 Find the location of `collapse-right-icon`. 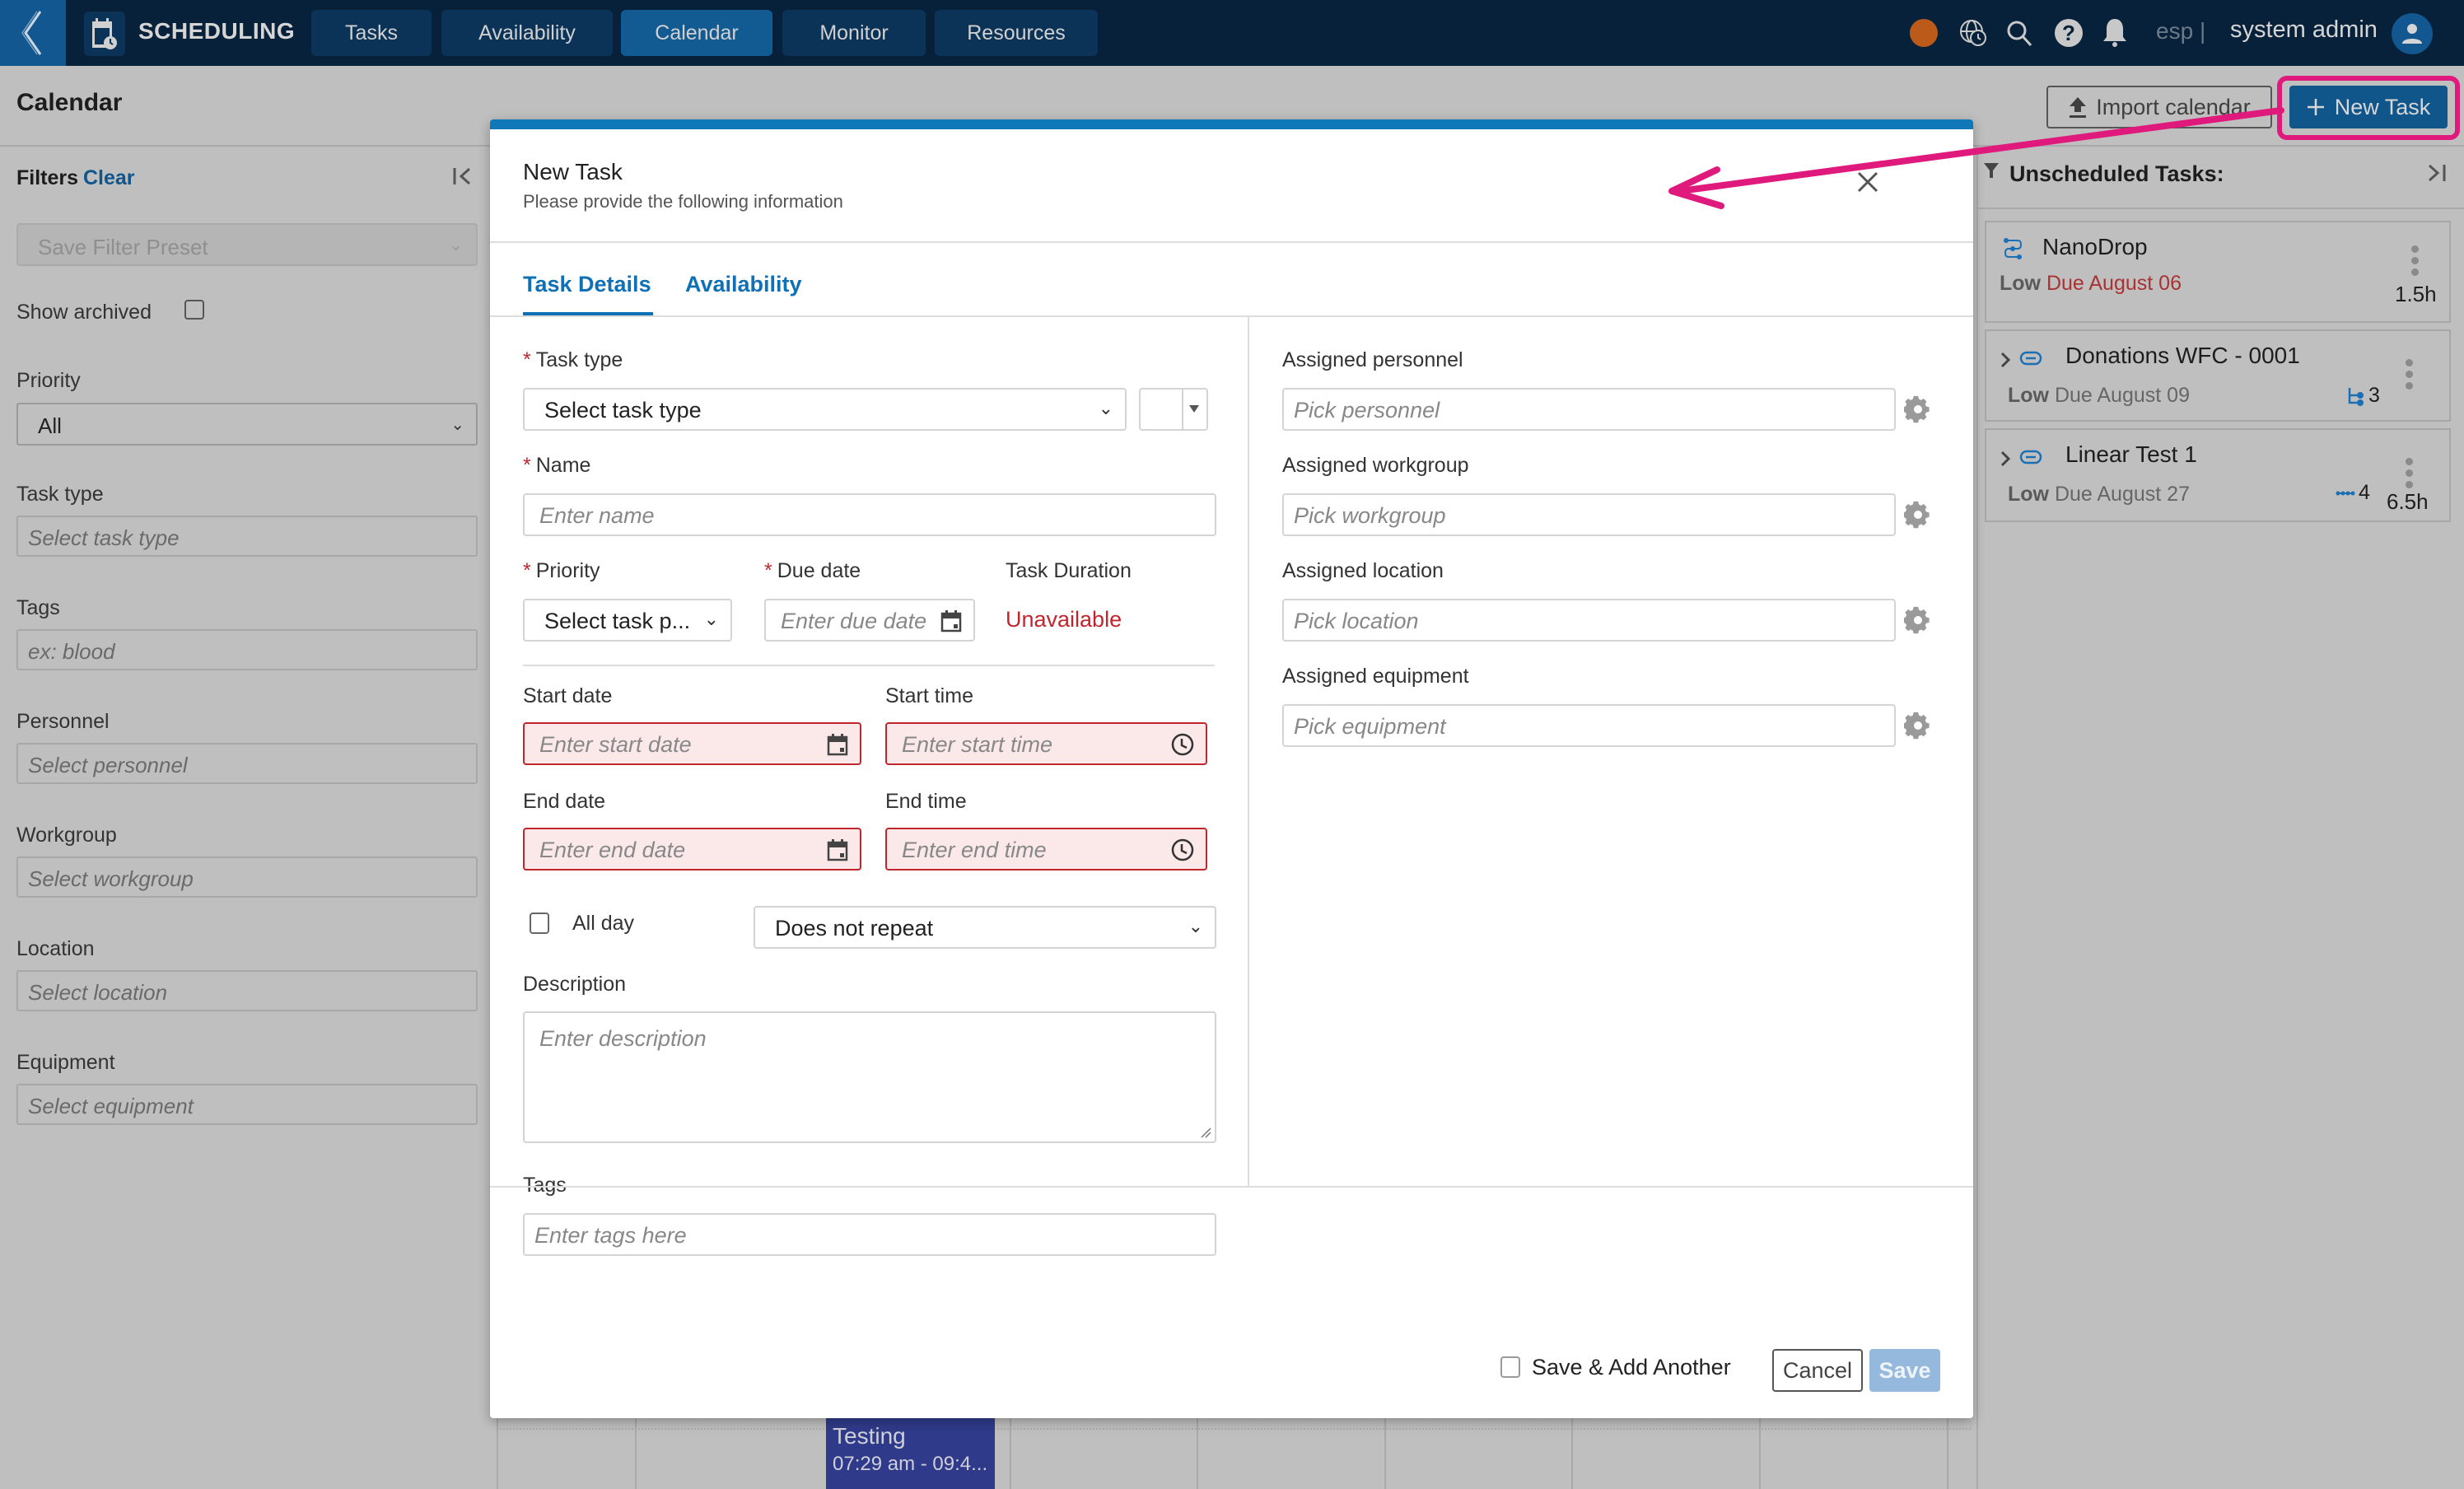

collapse-right-icon is located at coordinates (2437, 173).